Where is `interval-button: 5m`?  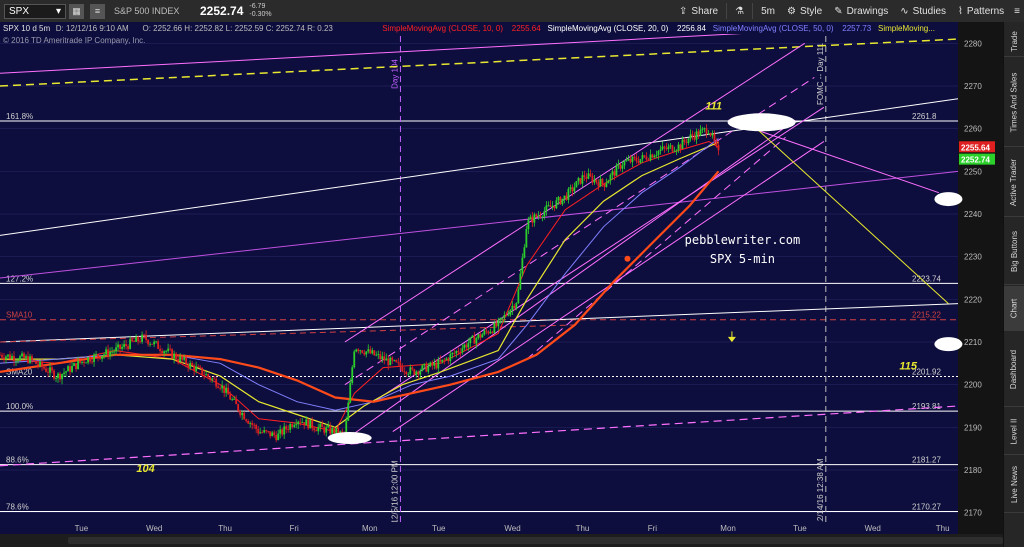 interval-button: 5m is located at coordinates (768, 11).